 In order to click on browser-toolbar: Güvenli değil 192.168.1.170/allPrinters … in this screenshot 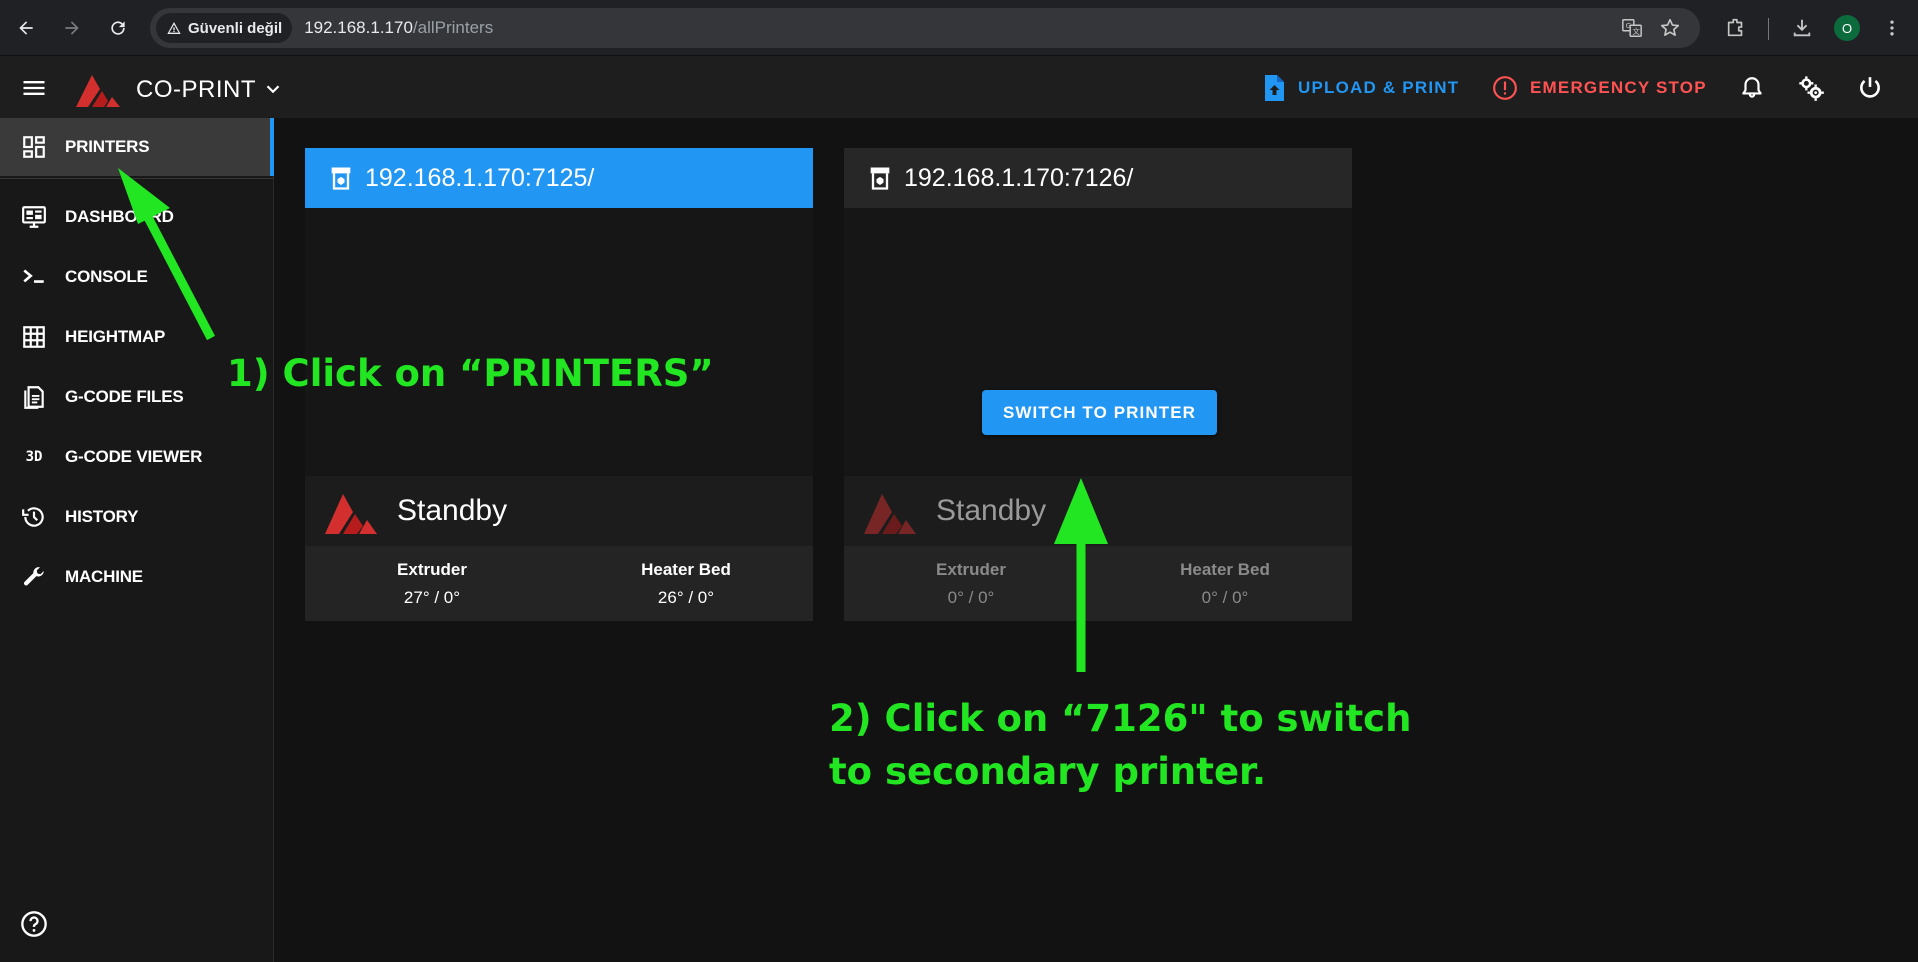, I will do `click(959, 28)`.